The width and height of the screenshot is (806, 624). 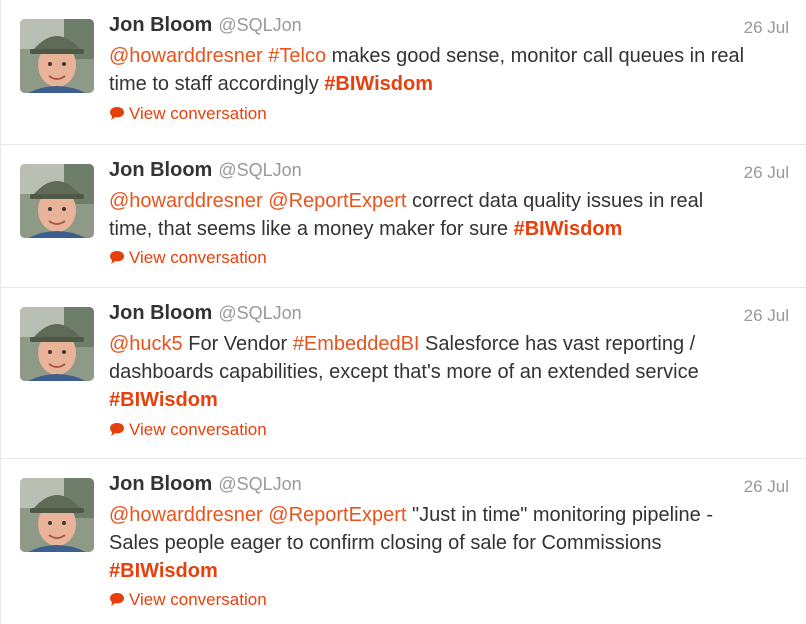 I want to click on mention-link: @huck5, so click(x=146, y=344).